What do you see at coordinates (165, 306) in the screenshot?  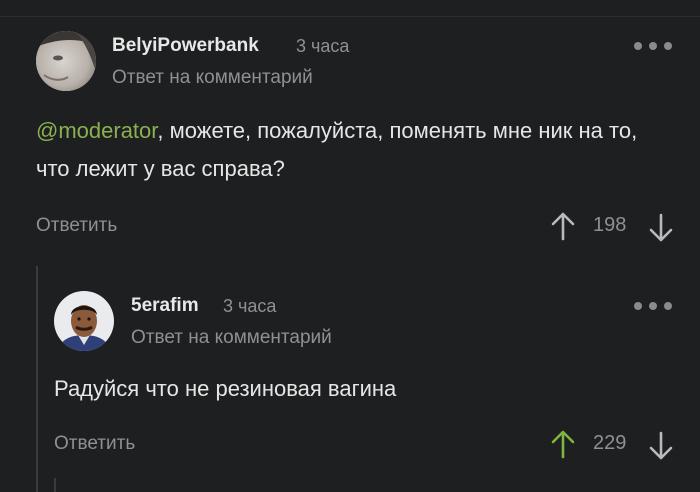 I see `username: 5erafim` at bounding box center [165, 306].